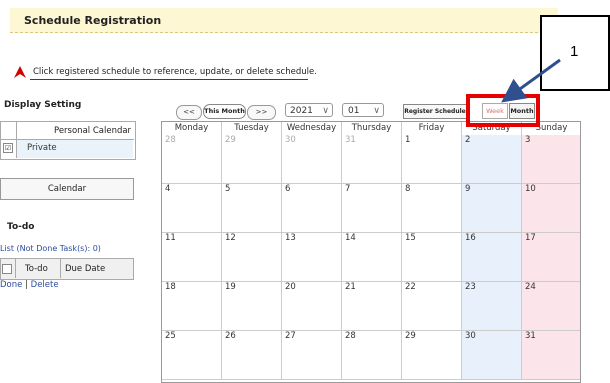 Image resolution: width=610 pixels, height=383 pixels. Describe the element at coordinates (432, 159) in the screenshot. I see `calendar-day-cell: 1` at that location.